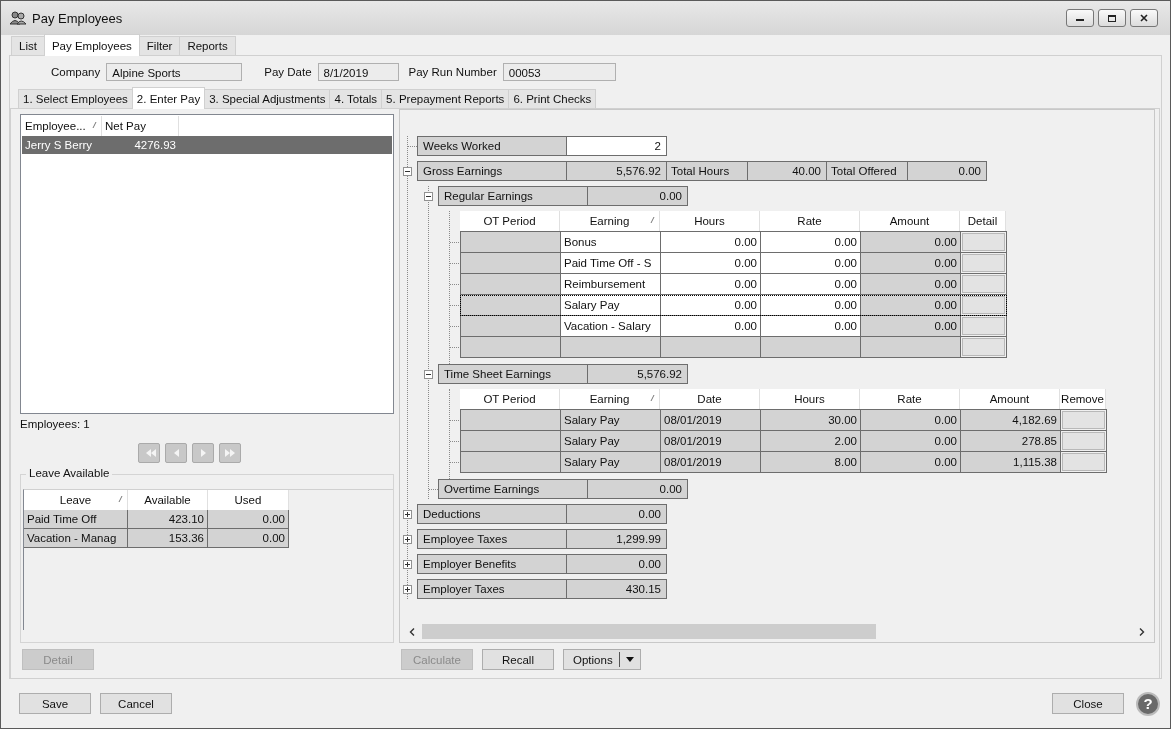 This screenshot has height=729, width=1171. I want to click on column-header: Used, so click(248, 500).